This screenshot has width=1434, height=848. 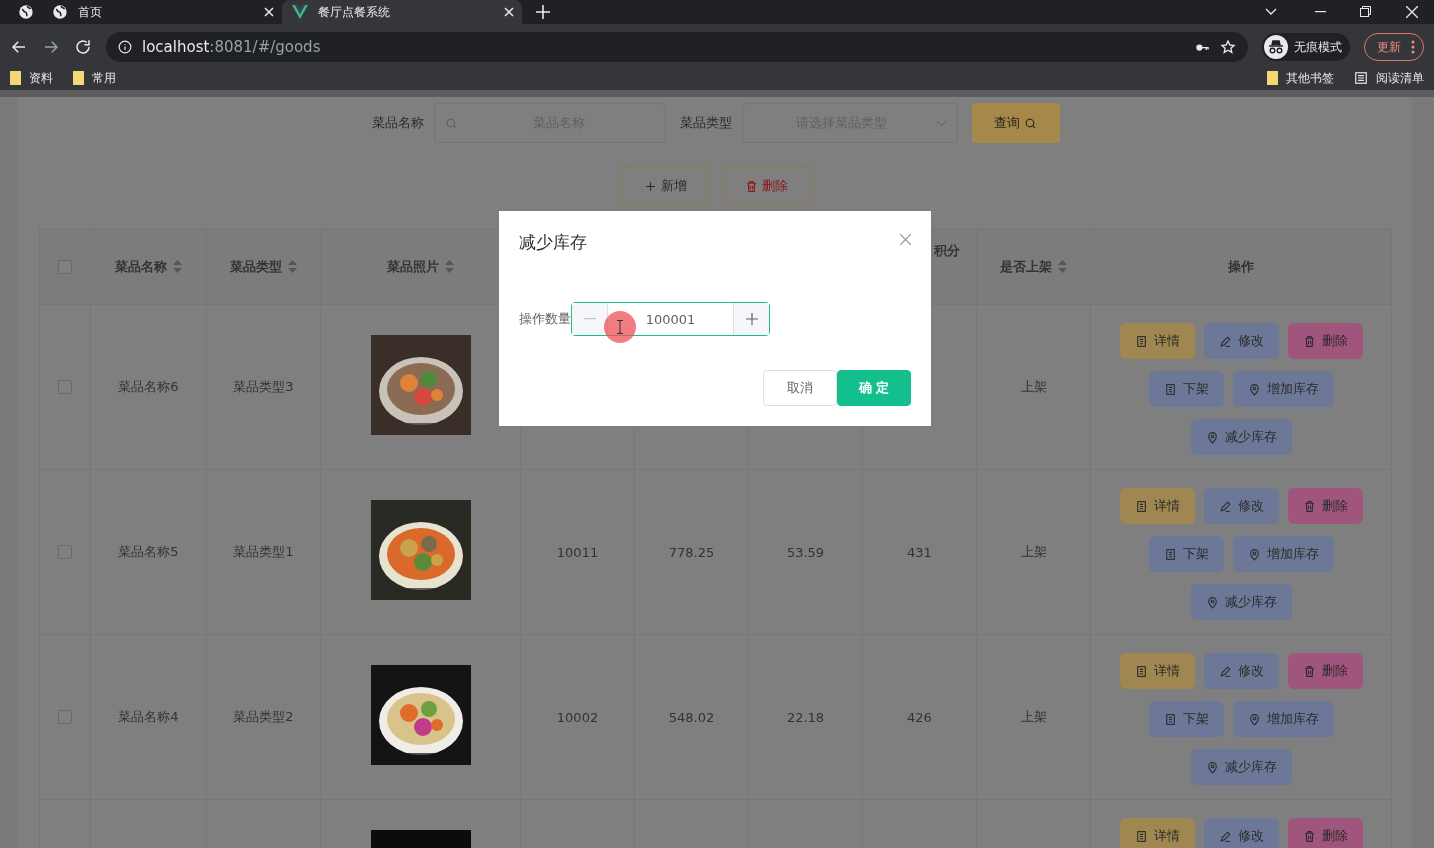 What do you see at coordinates (1228, 47) in the screenshot?
I see `star-icon` at bounding box center [1228, 47].